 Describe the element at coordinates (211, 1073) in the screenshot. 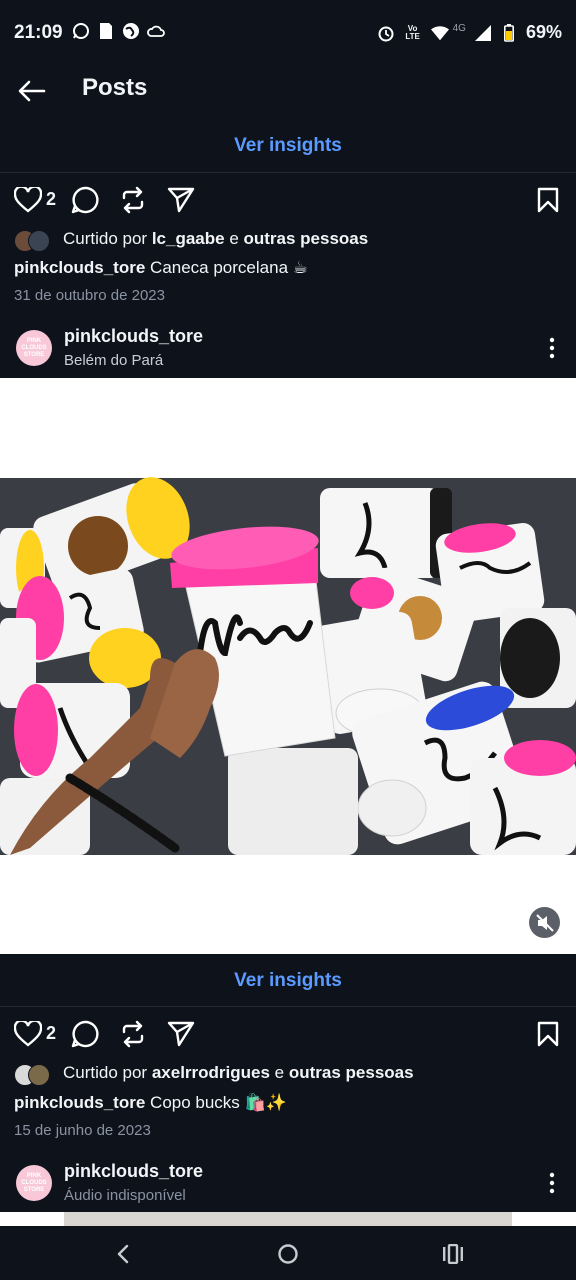

I see `liked-by-user: axelrrodrigues` at that location.